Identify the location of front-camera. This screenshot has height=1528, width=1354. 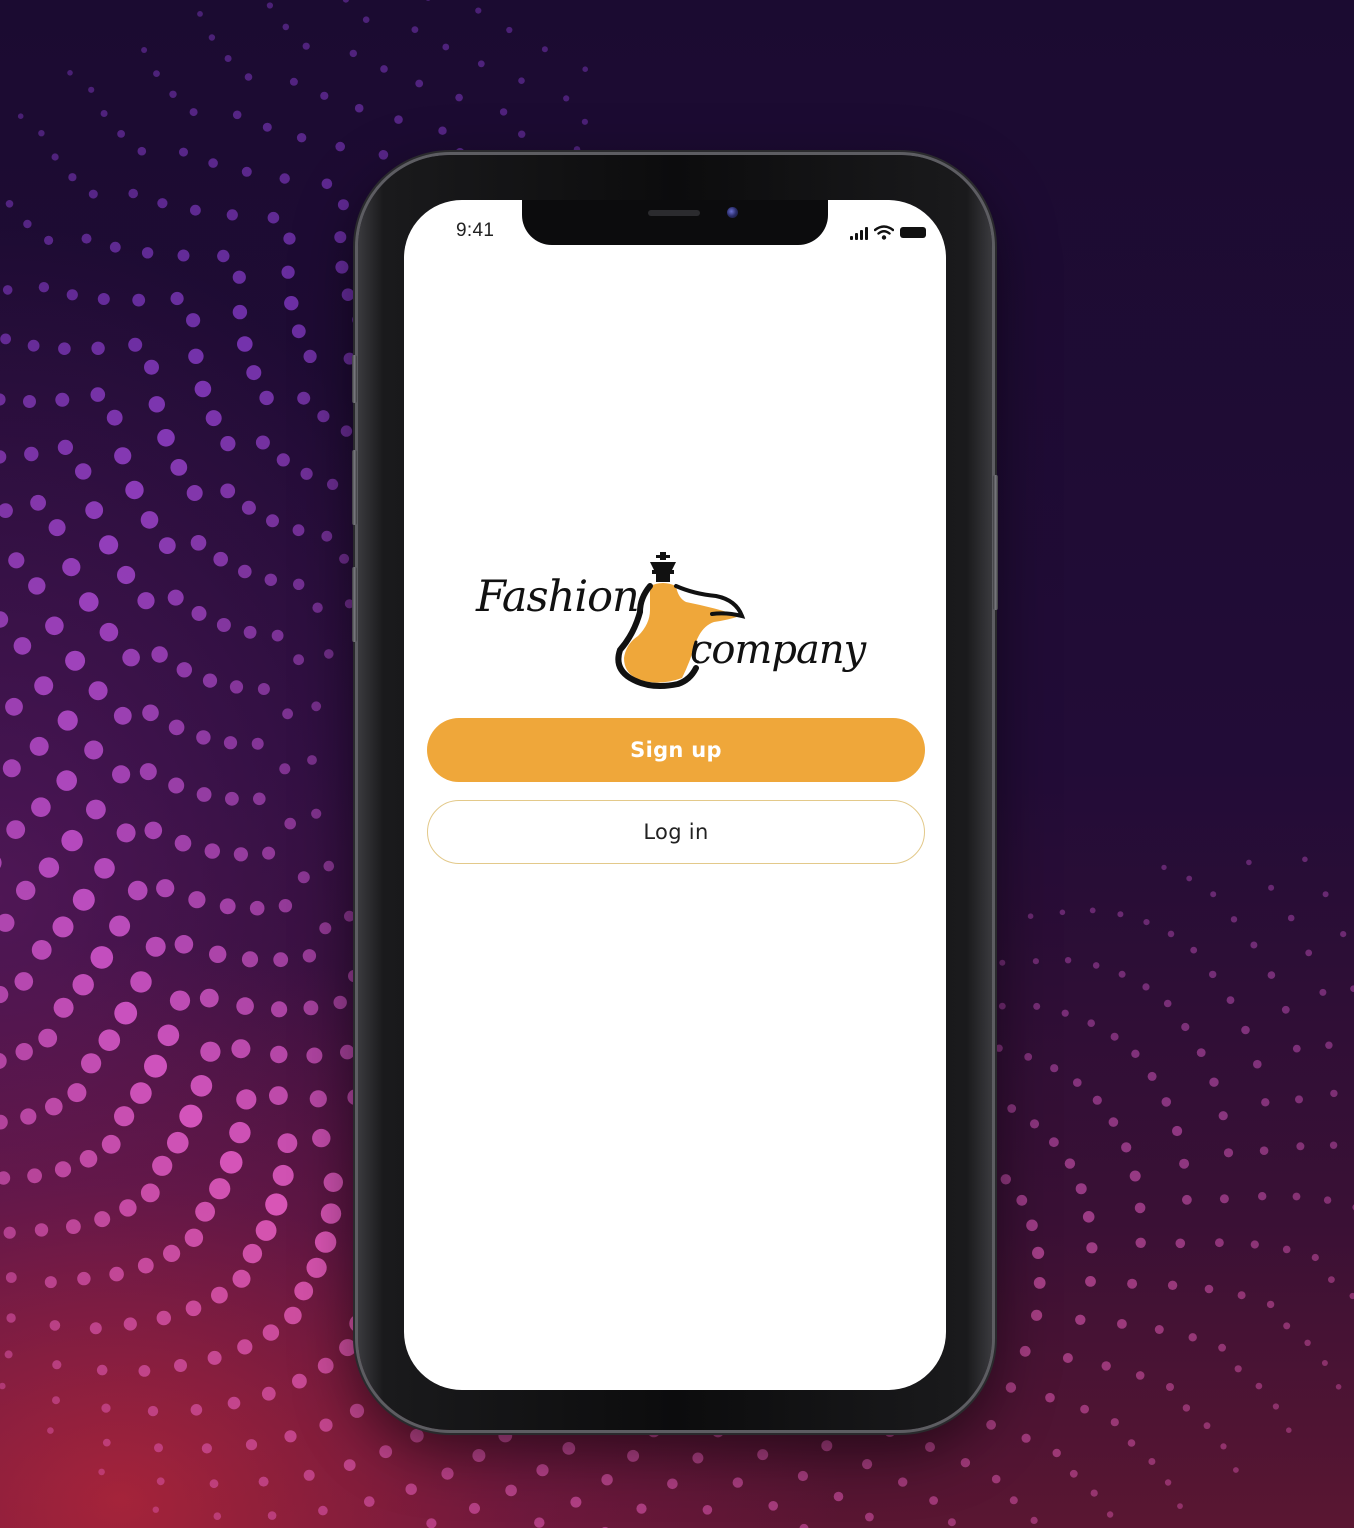
(732, 212).